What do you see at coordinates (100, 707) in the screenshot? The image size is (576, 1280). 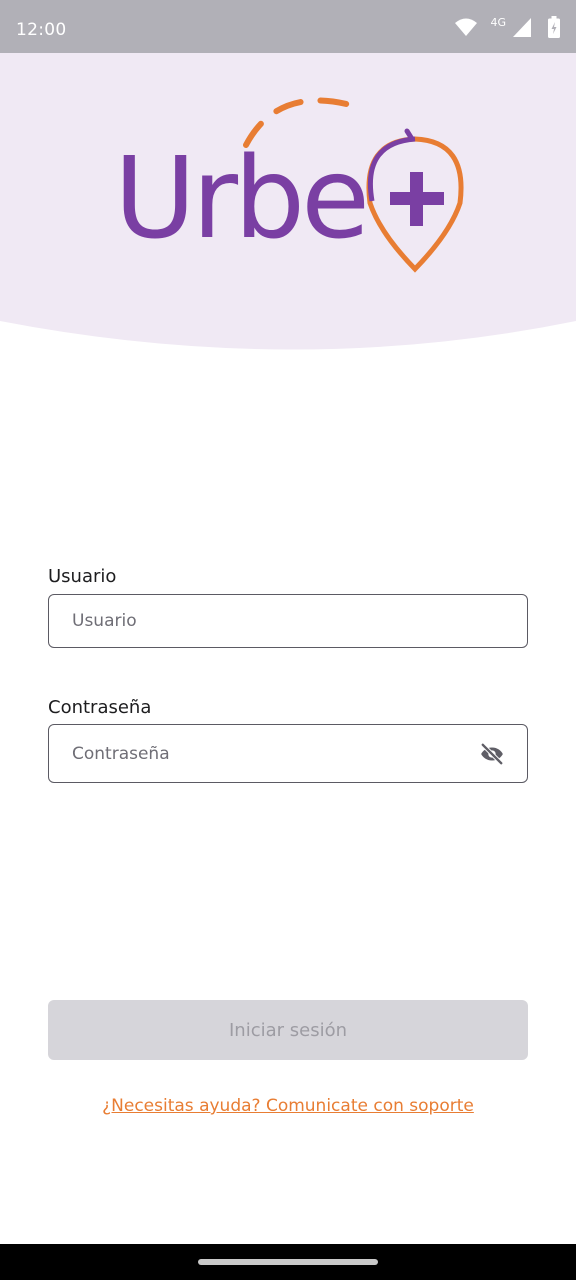 I see `password-label: Contraseña` at bounding box center [100, 707].